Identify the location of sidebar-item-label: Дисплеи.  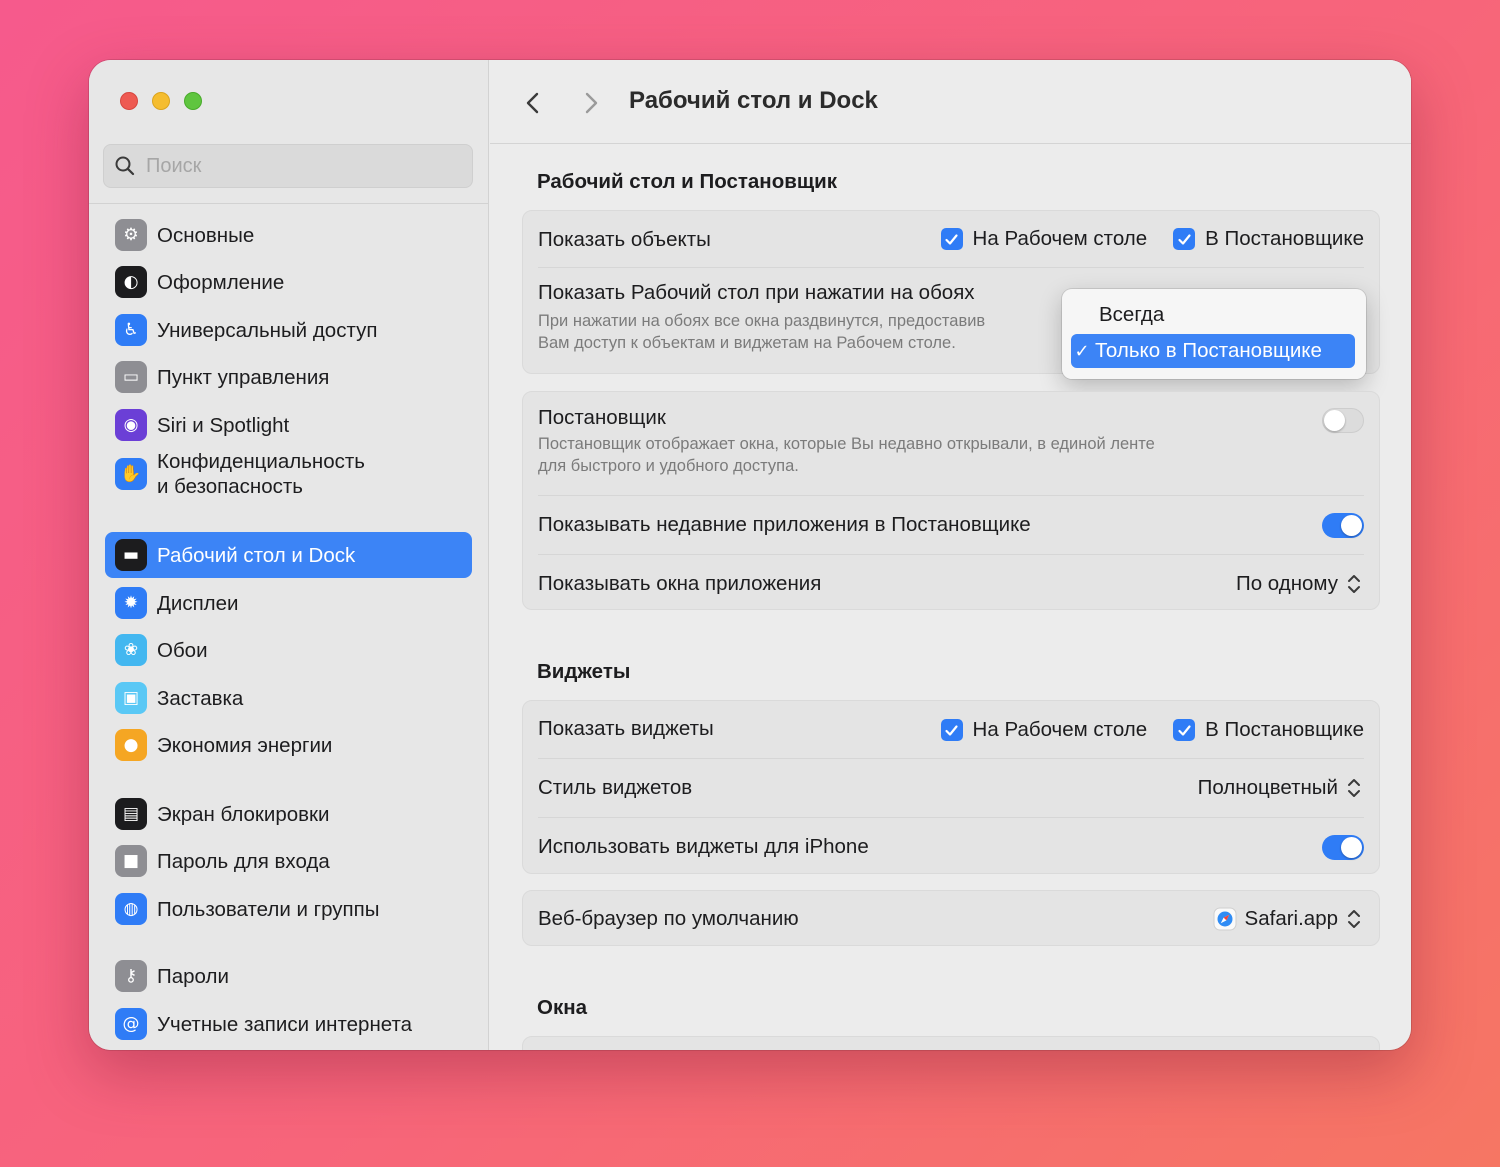
(198, 603).